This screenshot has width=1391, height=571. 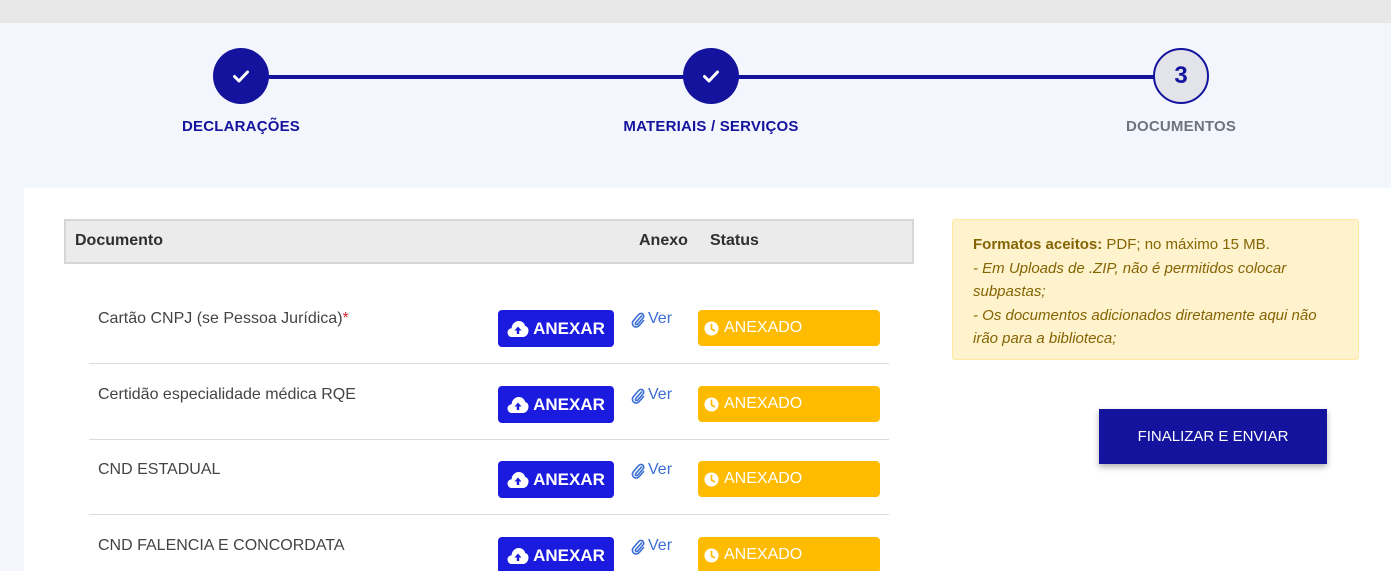 I want to click on table-row: CND ESTADUAL ANEXAR Ver ANEXADO, so click(x=489, y=477).